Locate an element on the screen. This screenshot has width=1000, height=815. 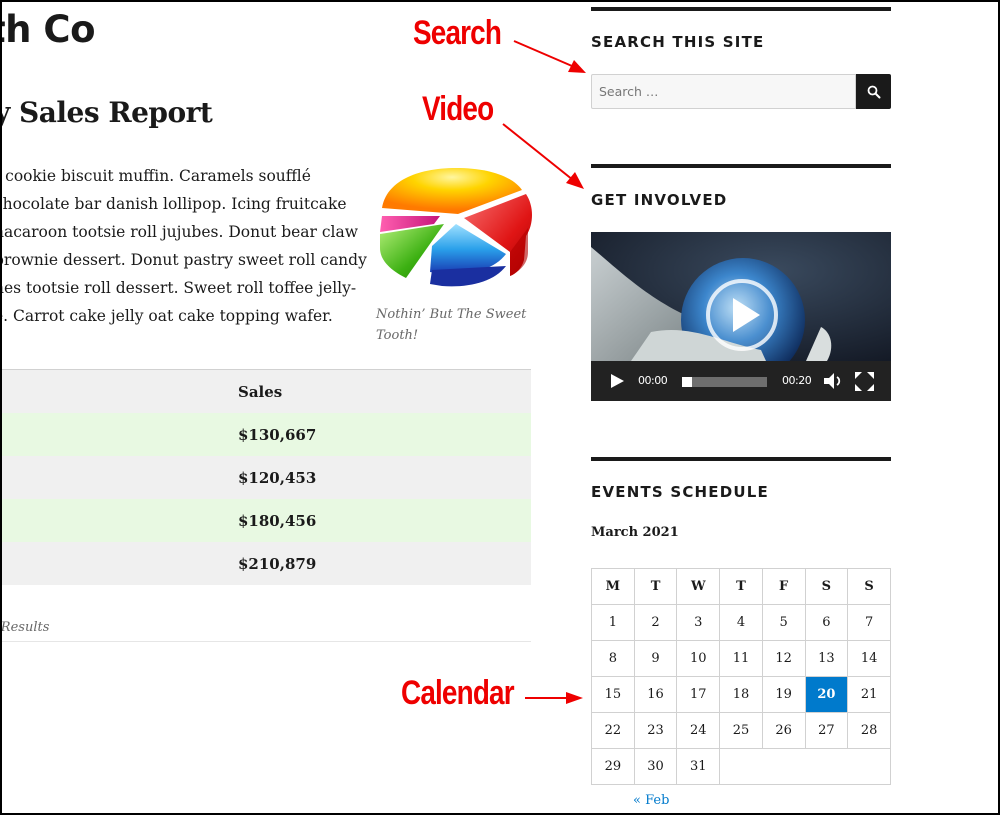
calendar-day: 23 is located at coordinates (655, 730).